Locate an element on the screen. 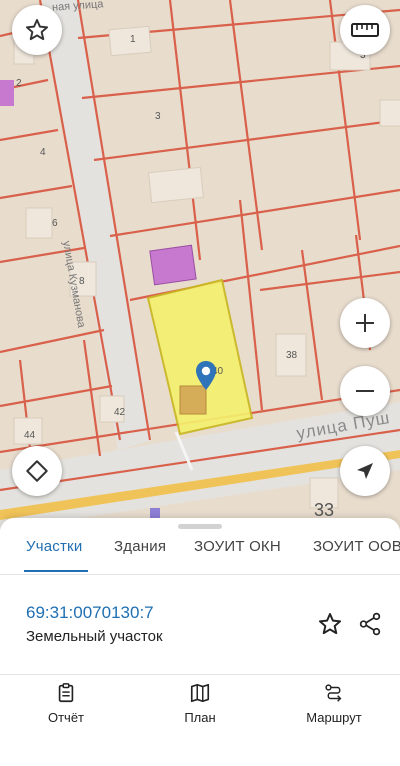 This screenshot has height=766, width=400. plan-label: План is located at coordinates (200, 717).